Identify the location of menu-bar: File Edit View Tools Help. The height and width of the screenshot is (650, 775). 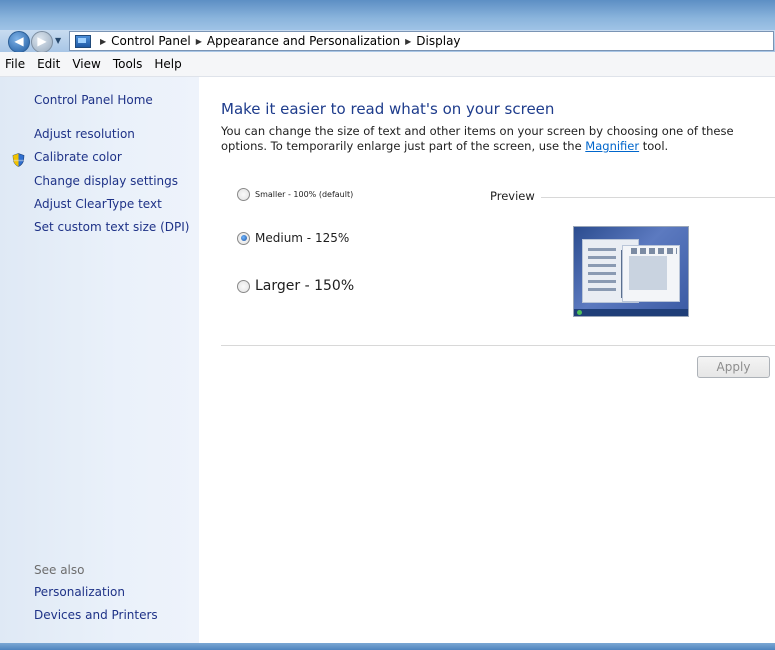
(387, 64).